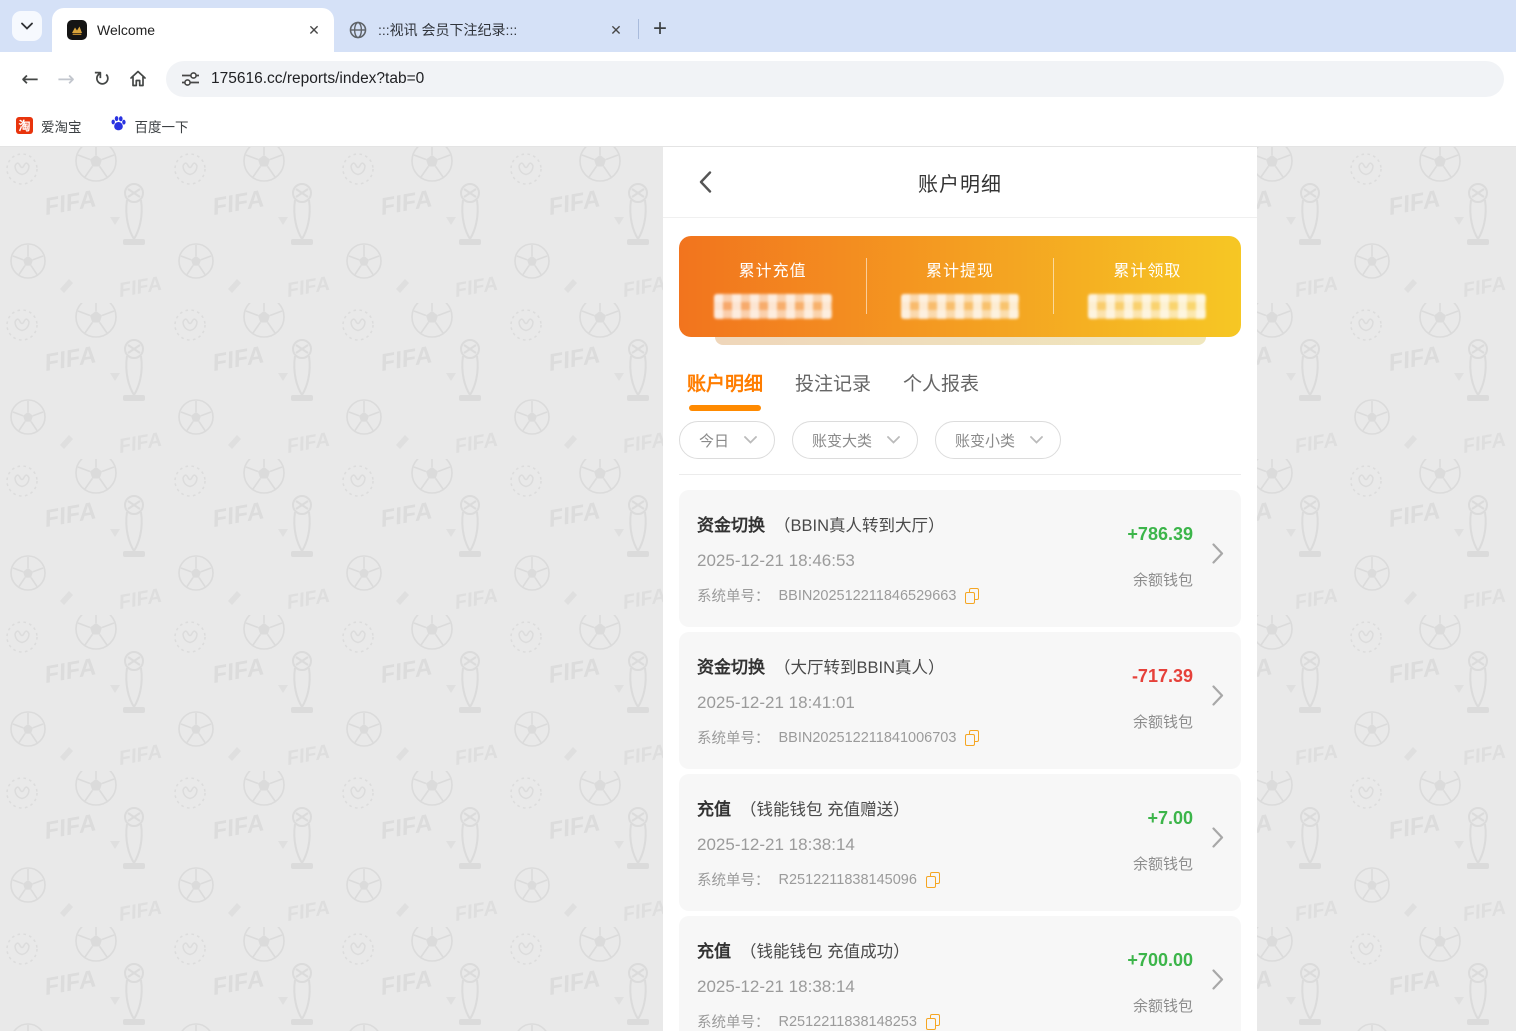 This screenshot has width=1516, height=1031. What do you see at coordinates (1147, 271) in the screenshot?
I see `summary-label: 累计领取` at bounding box center [1147, 271].